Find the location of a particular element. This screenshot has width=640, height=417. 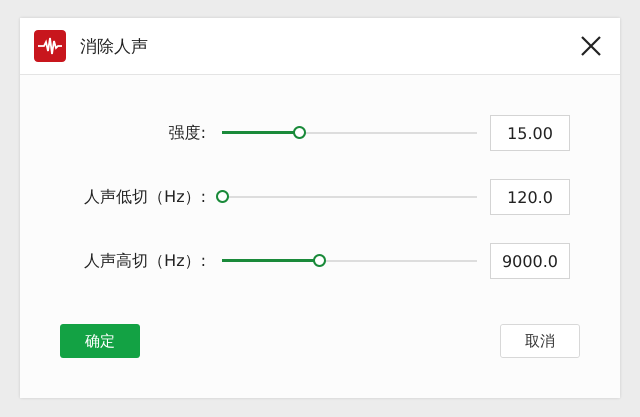

slider-label: 人声高切（Hz）: is located at coordinates (144, 261).